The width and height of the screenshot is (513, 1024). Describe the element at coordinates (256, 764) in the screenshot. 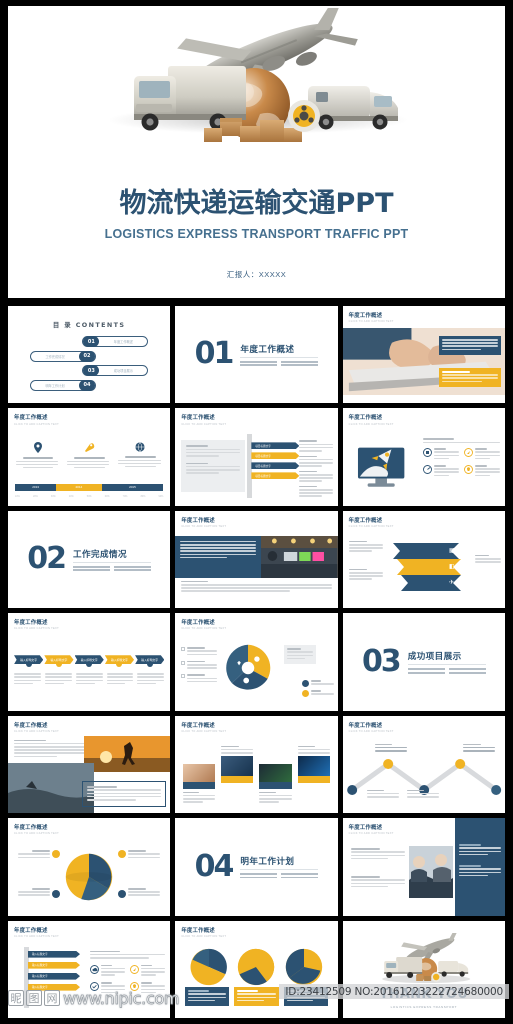

I see `slide-thumbnail-image-cards: 年度工作概述 CLICK TO ADD CAPTION TEXT` at that location.